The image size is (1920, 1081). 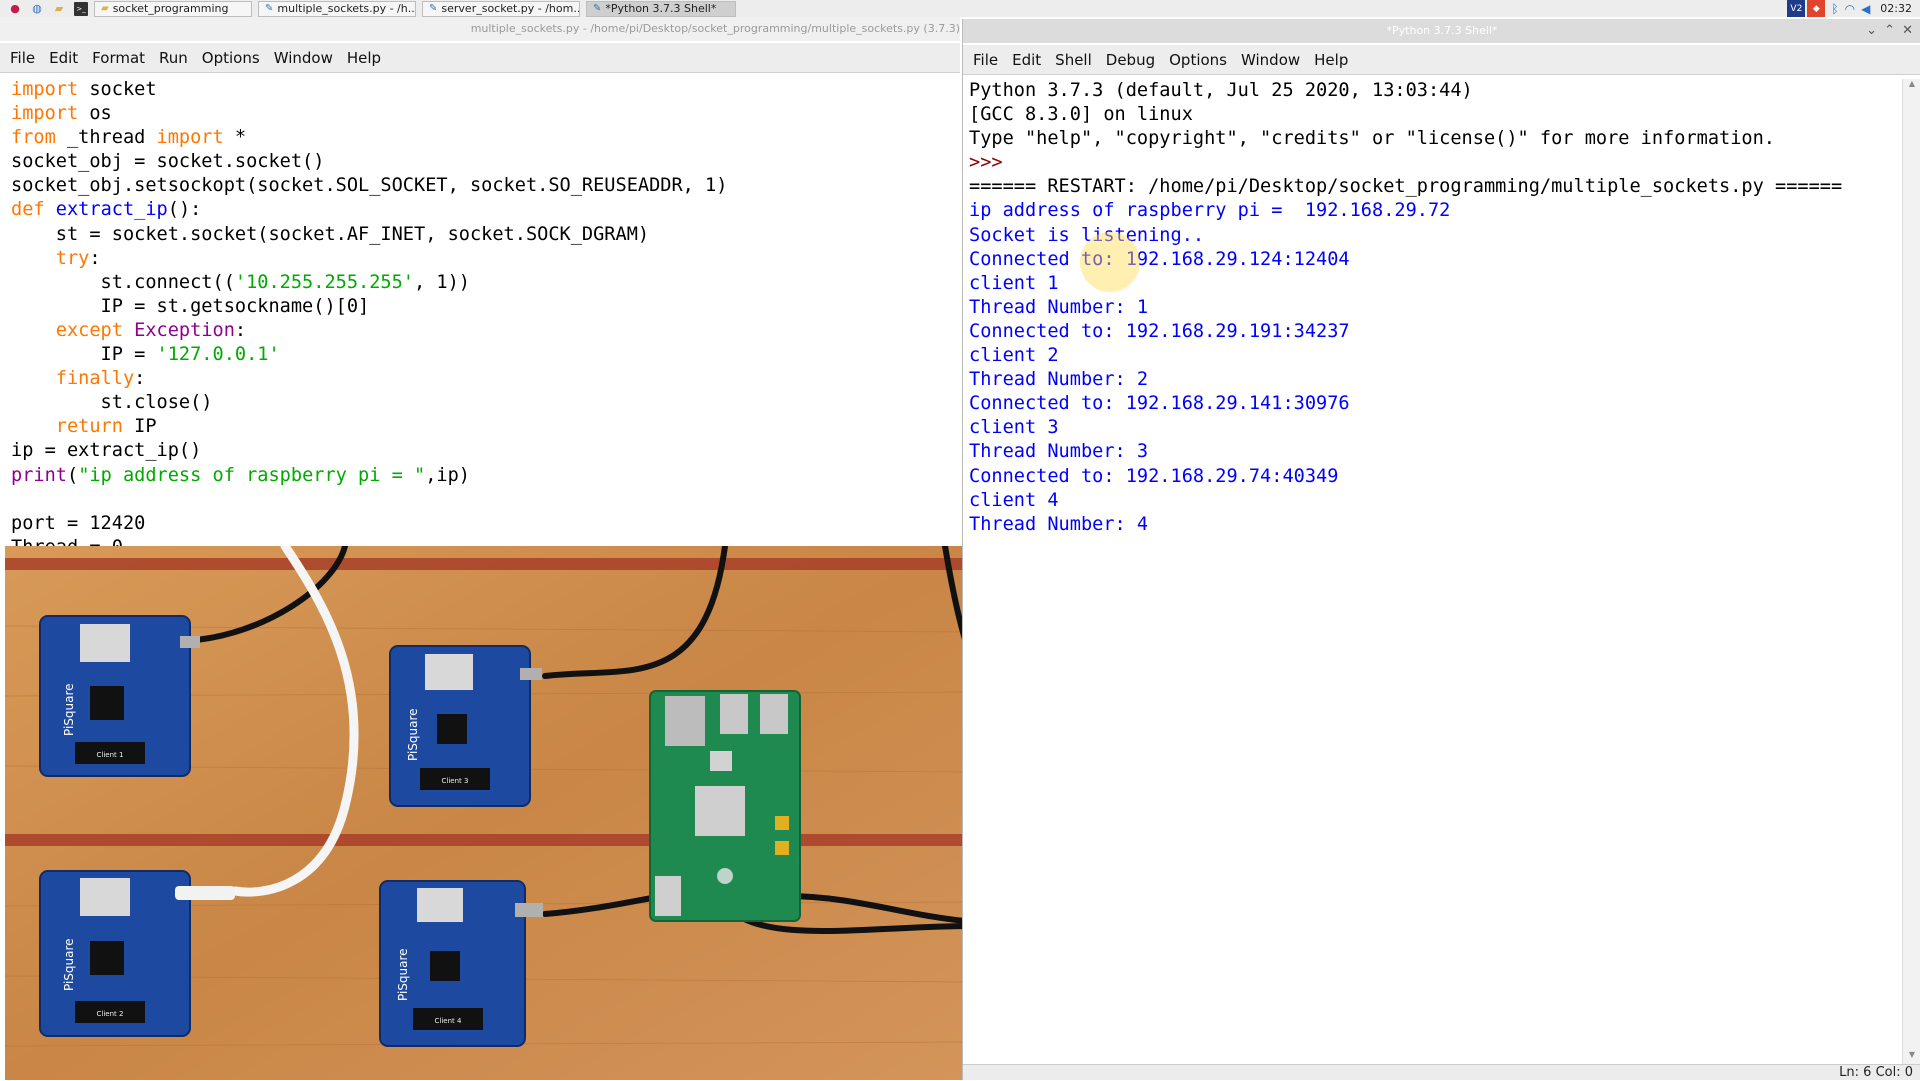 What do you see at coordinates (110, 755) in the screenshot?
I see `oled-text: Client 1` at bounding box center [110, 755].